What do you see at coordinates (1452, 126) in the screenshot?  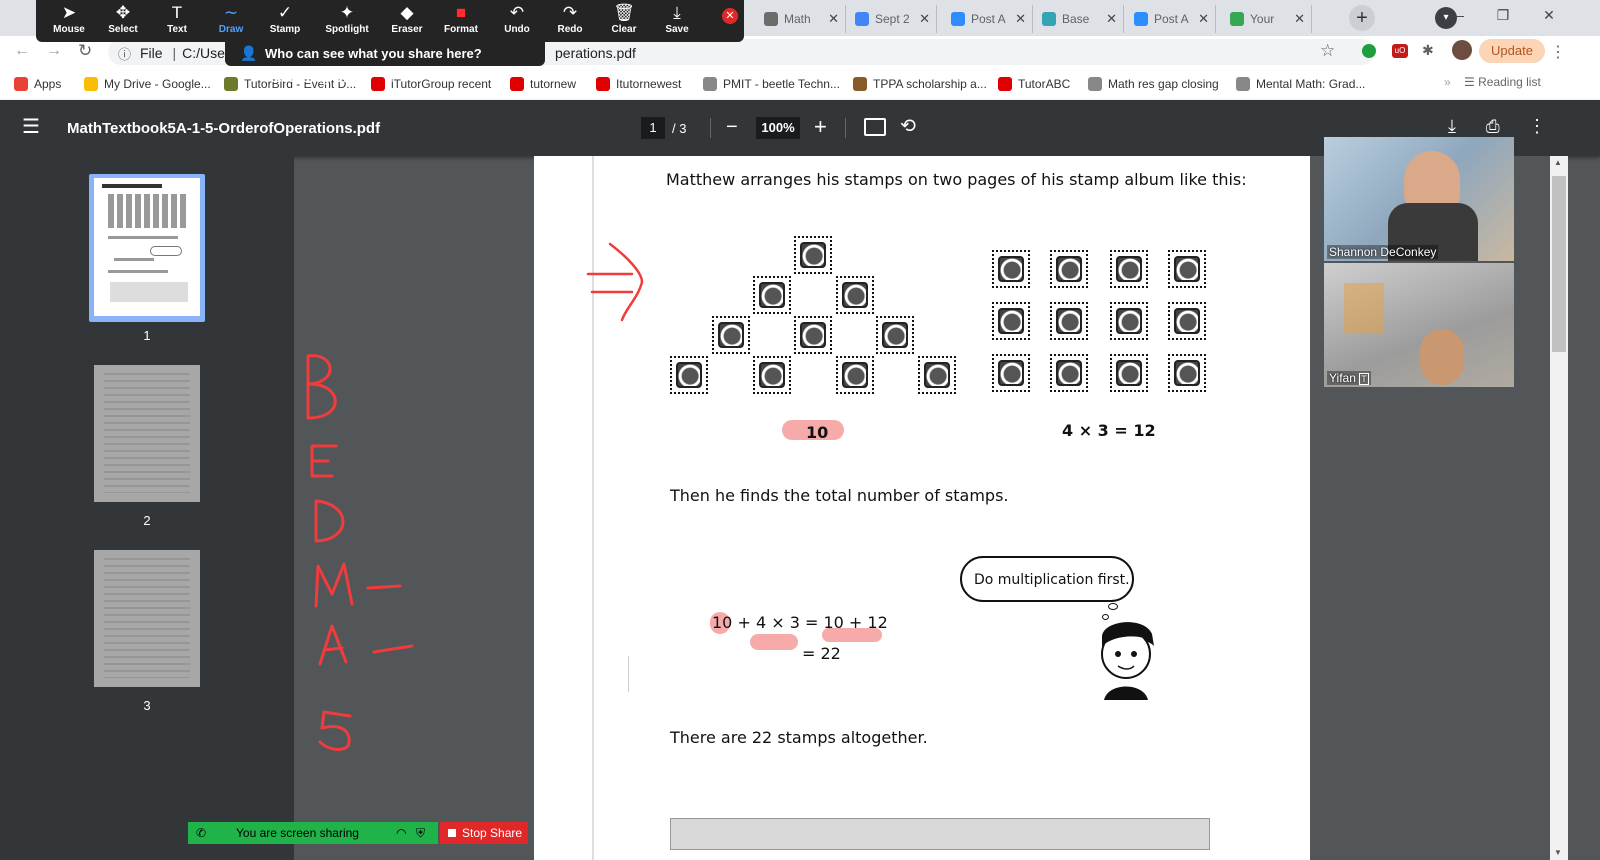 I see `download-icon: ⤓` at bounding box center [1452, 126].